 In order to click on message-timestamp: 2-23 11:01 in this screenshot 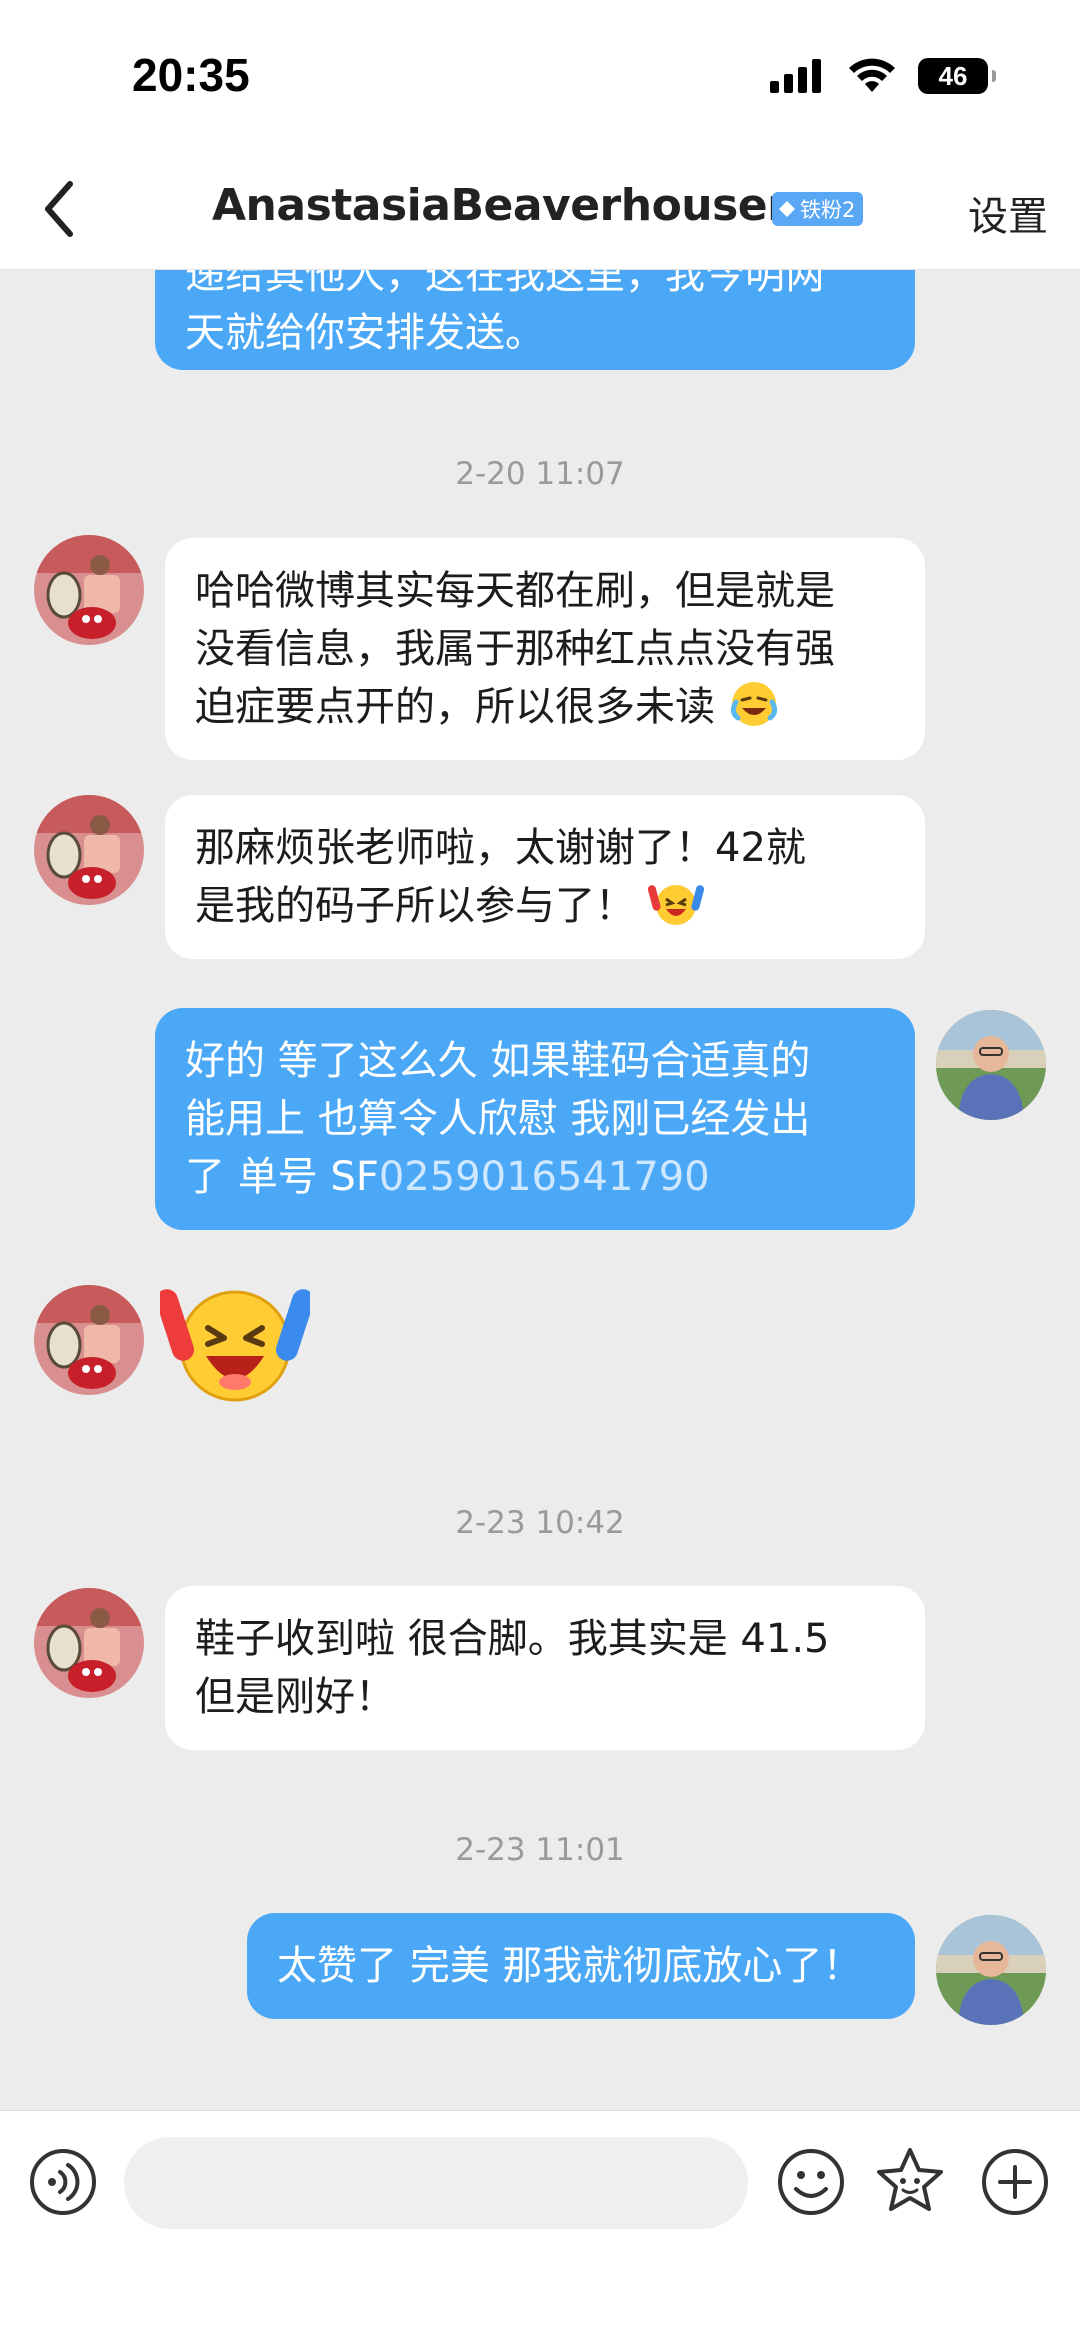, I will do `click(540, 1850)`.